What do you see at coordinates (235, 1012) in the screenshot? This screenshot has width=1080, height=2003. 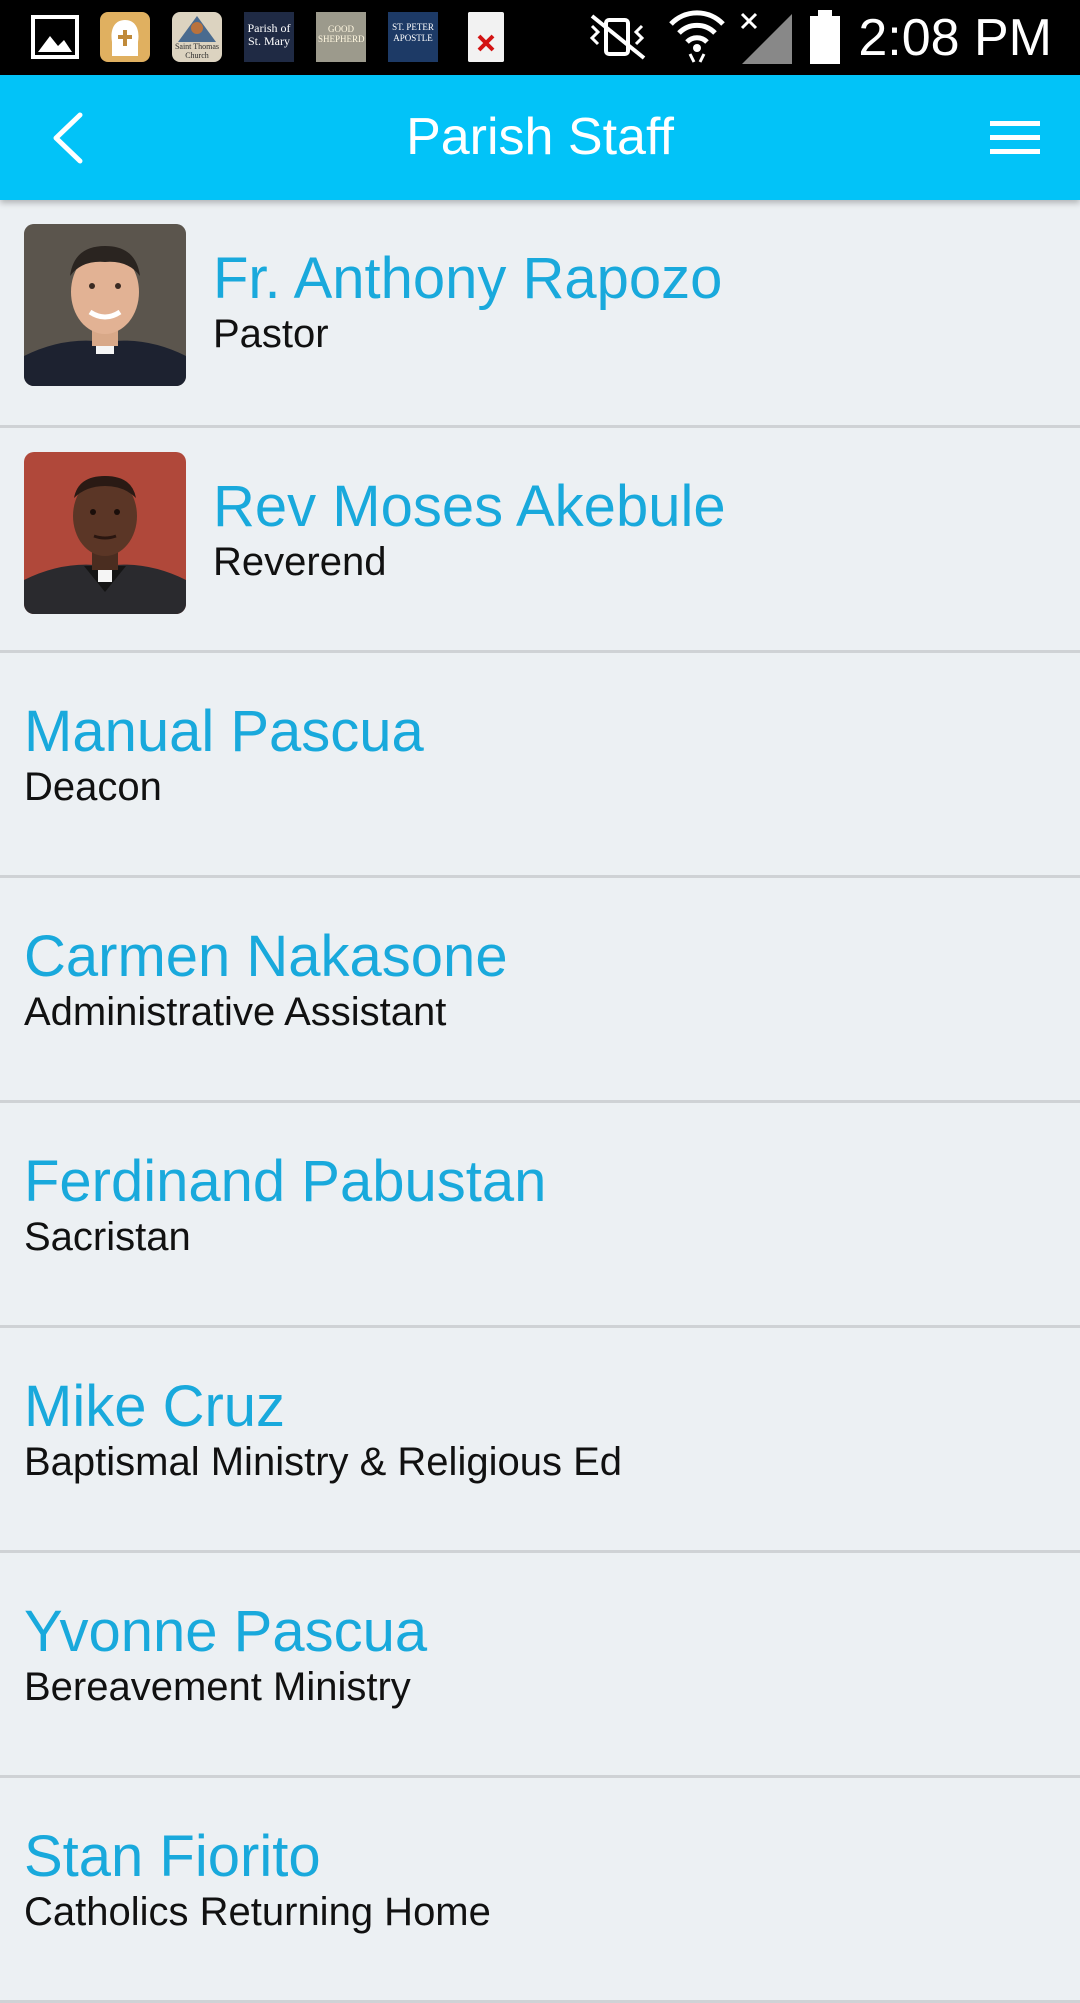 I see `staff-role: Administrative Assistant` at bounding box center [235, 1012].